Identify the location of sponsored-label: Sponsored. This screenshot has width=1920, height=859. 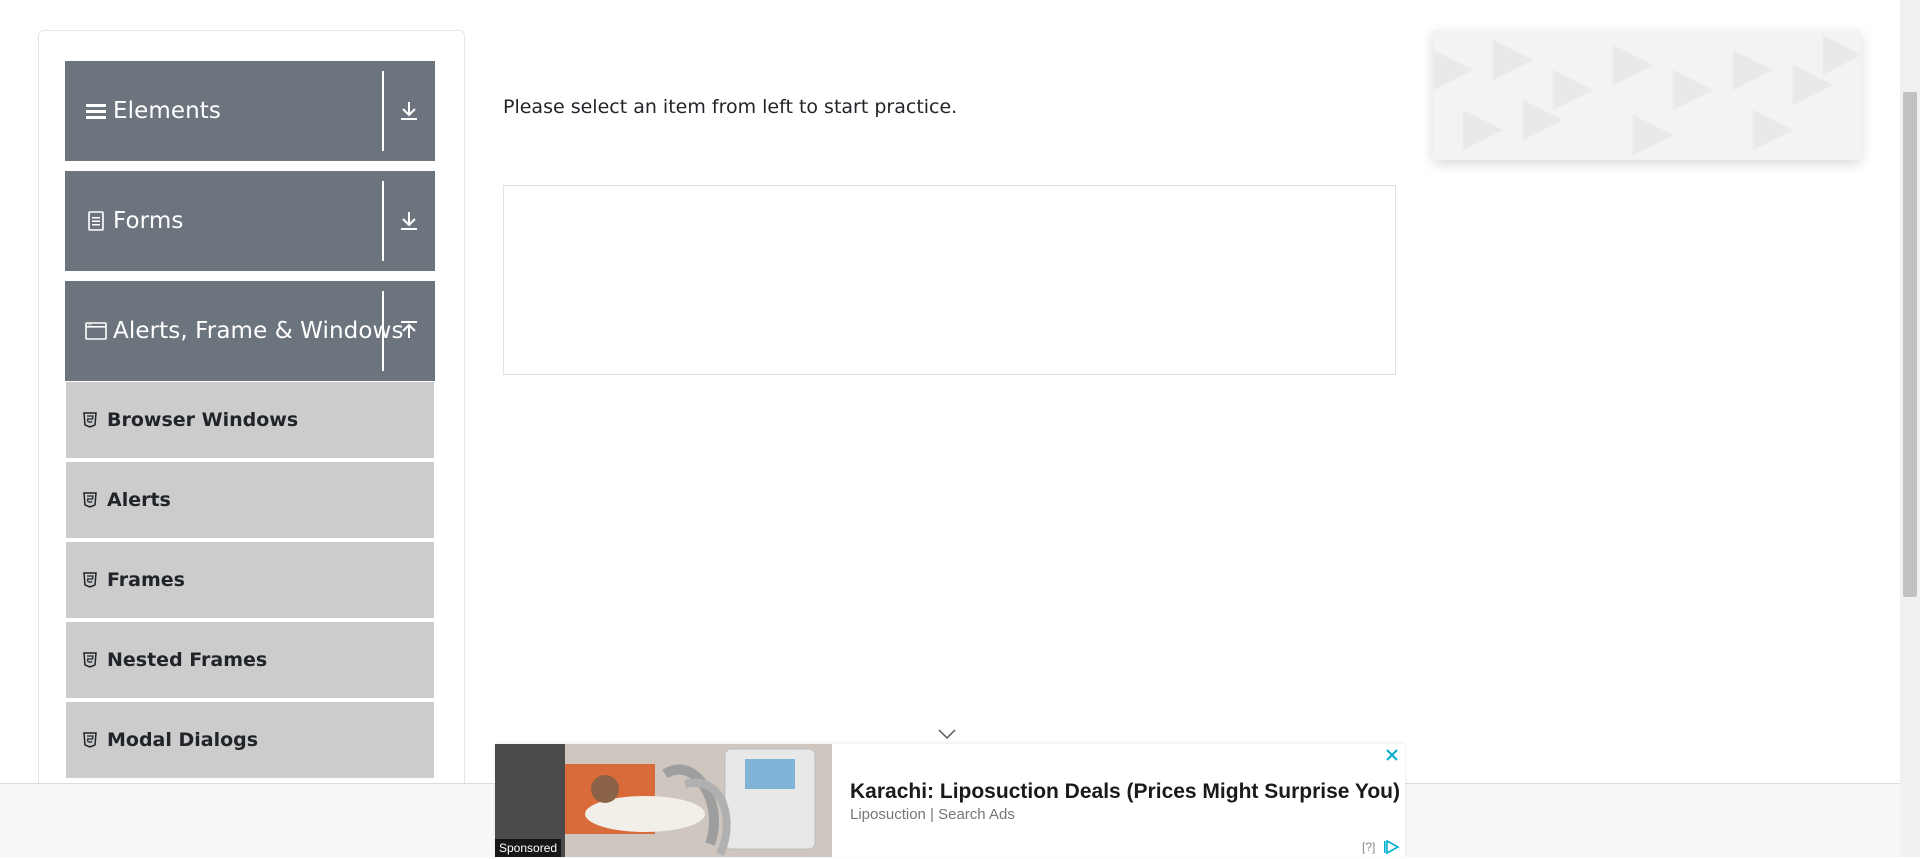
(528, 848).